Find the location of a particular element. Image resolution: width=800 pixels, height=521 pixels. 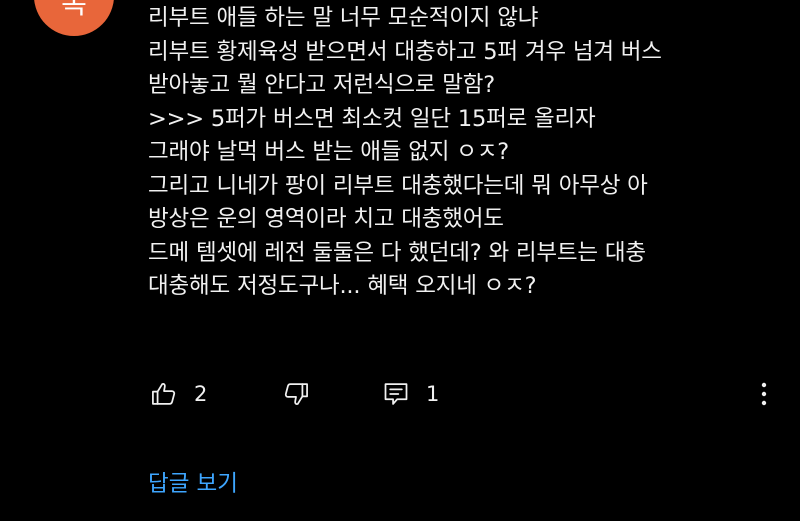

comment-line: 받아놓고 뭘 안다고 저런식으로 말함? is located at coordinates (322, 85).